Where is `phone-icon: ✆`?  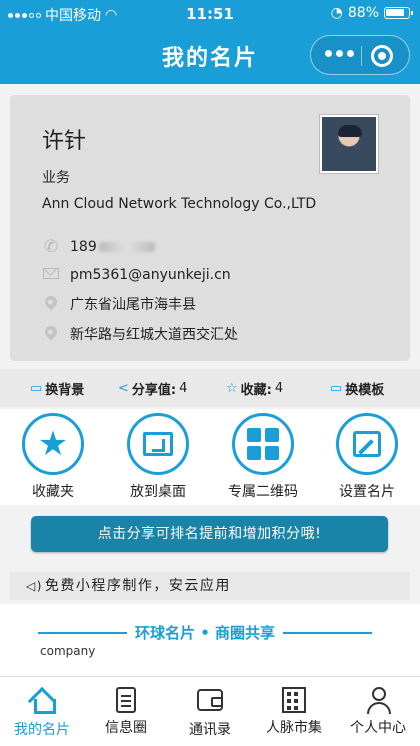 phone-icon: ✆ is located at coordinates (51, 247).